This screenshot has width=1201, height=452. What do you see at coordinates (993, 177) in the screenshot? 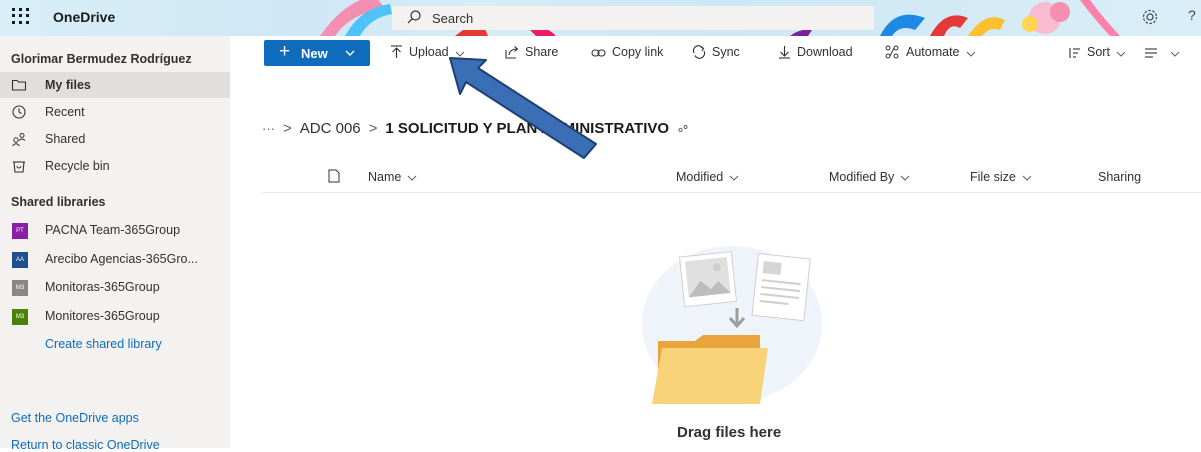
I see `column-label: File size` at bounding box center [993, 177].